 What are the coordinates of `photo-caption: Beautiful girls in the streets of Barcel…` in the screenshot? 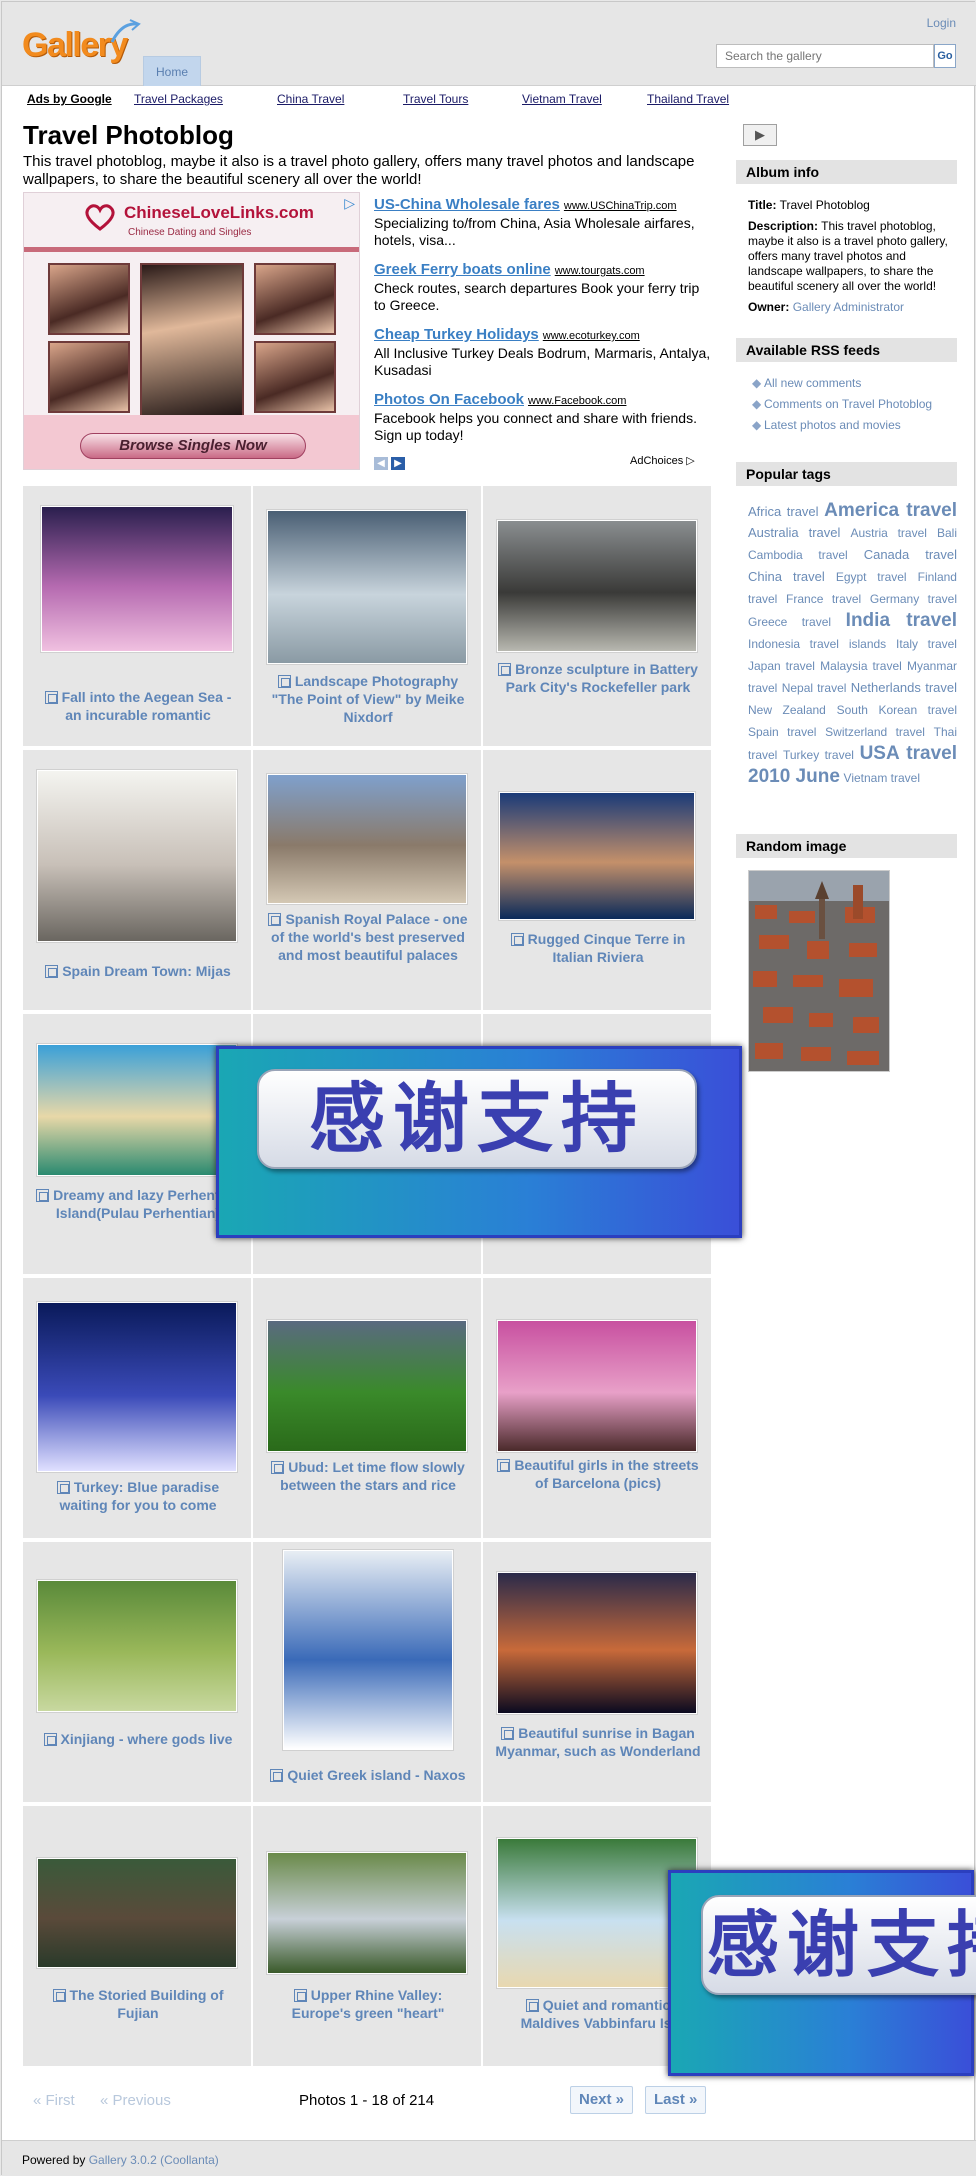 It's located at (598, 1474).